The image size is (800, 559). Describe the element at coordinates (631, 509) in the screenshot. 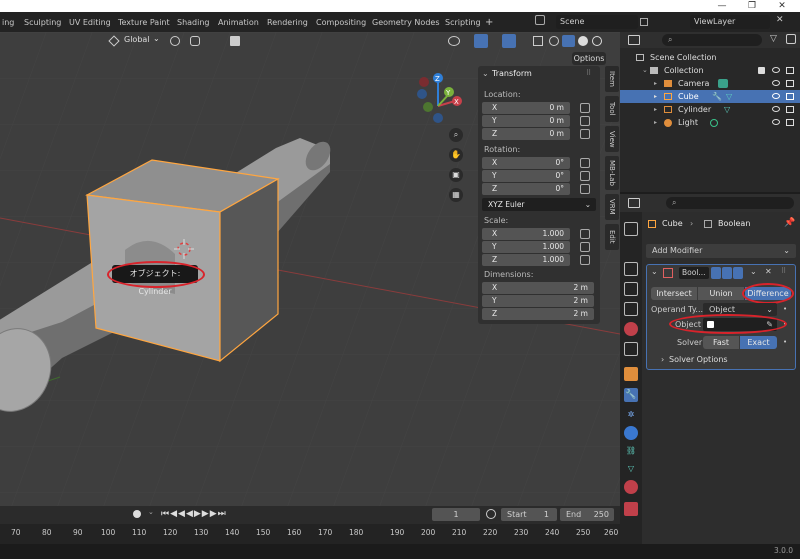

I see `texture-tab-icon` at that location.